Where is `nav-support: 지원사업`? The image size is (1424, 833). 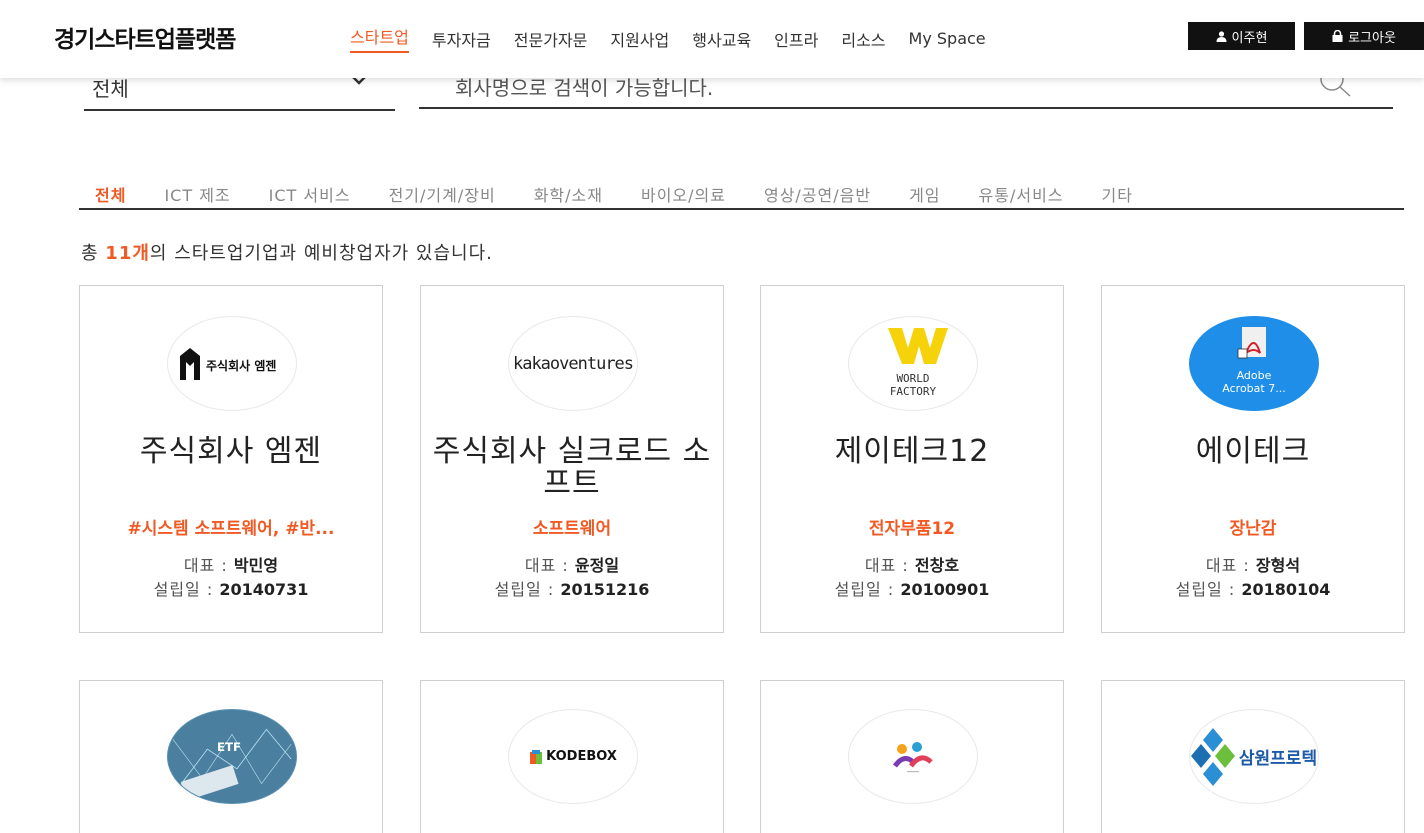
nav-support: 지원사업 is located at coordinates (639, 39).